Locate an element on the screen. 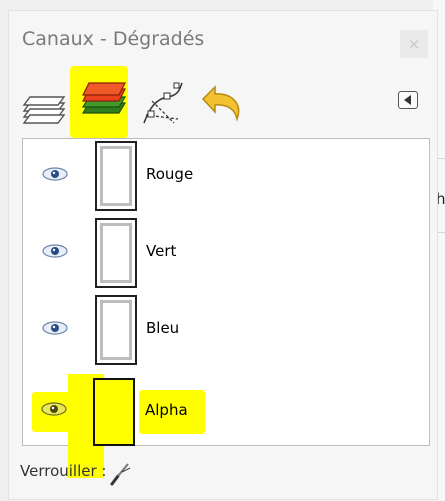 The width and height of the screenshot is (445, 501). undo-icon is located at coordinates (220, 103).